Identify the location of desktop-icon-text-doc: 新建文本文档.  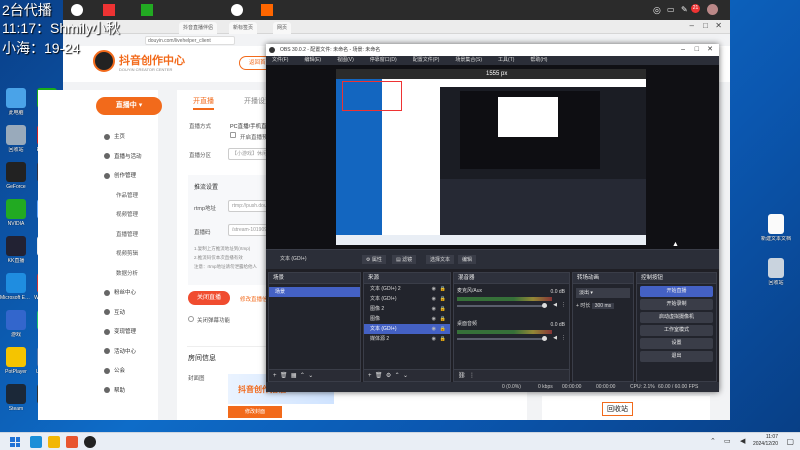
(776, 228).